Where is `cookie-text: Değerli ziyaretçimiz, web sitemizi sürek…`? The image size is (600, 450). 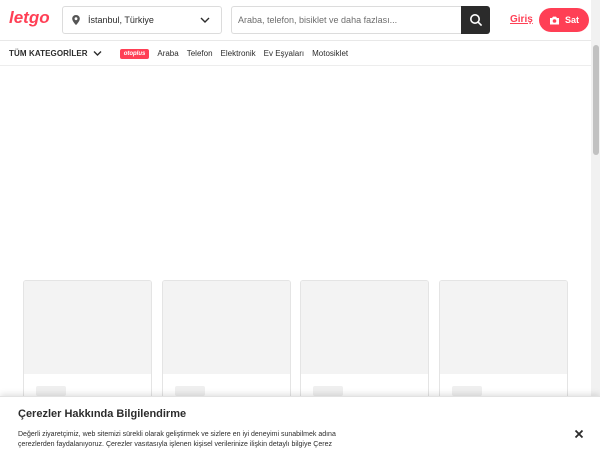 cookie-text: Değerli ziyaretçimiz, web sitemizi sürek… is located at coordinates (177, 439).